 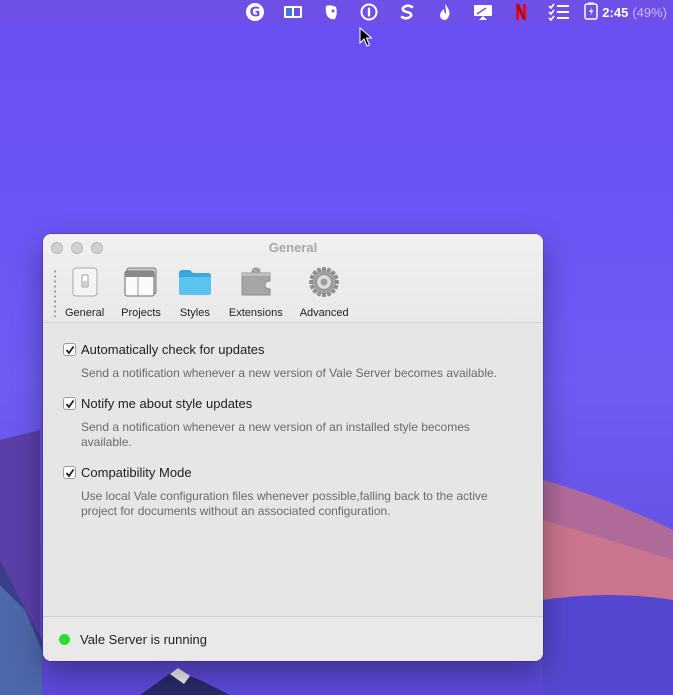 What do you see at coordinates (293, 638) in the screenshot?
I see `status-bar: Vale Server is running` at bounding box center [293, 638].